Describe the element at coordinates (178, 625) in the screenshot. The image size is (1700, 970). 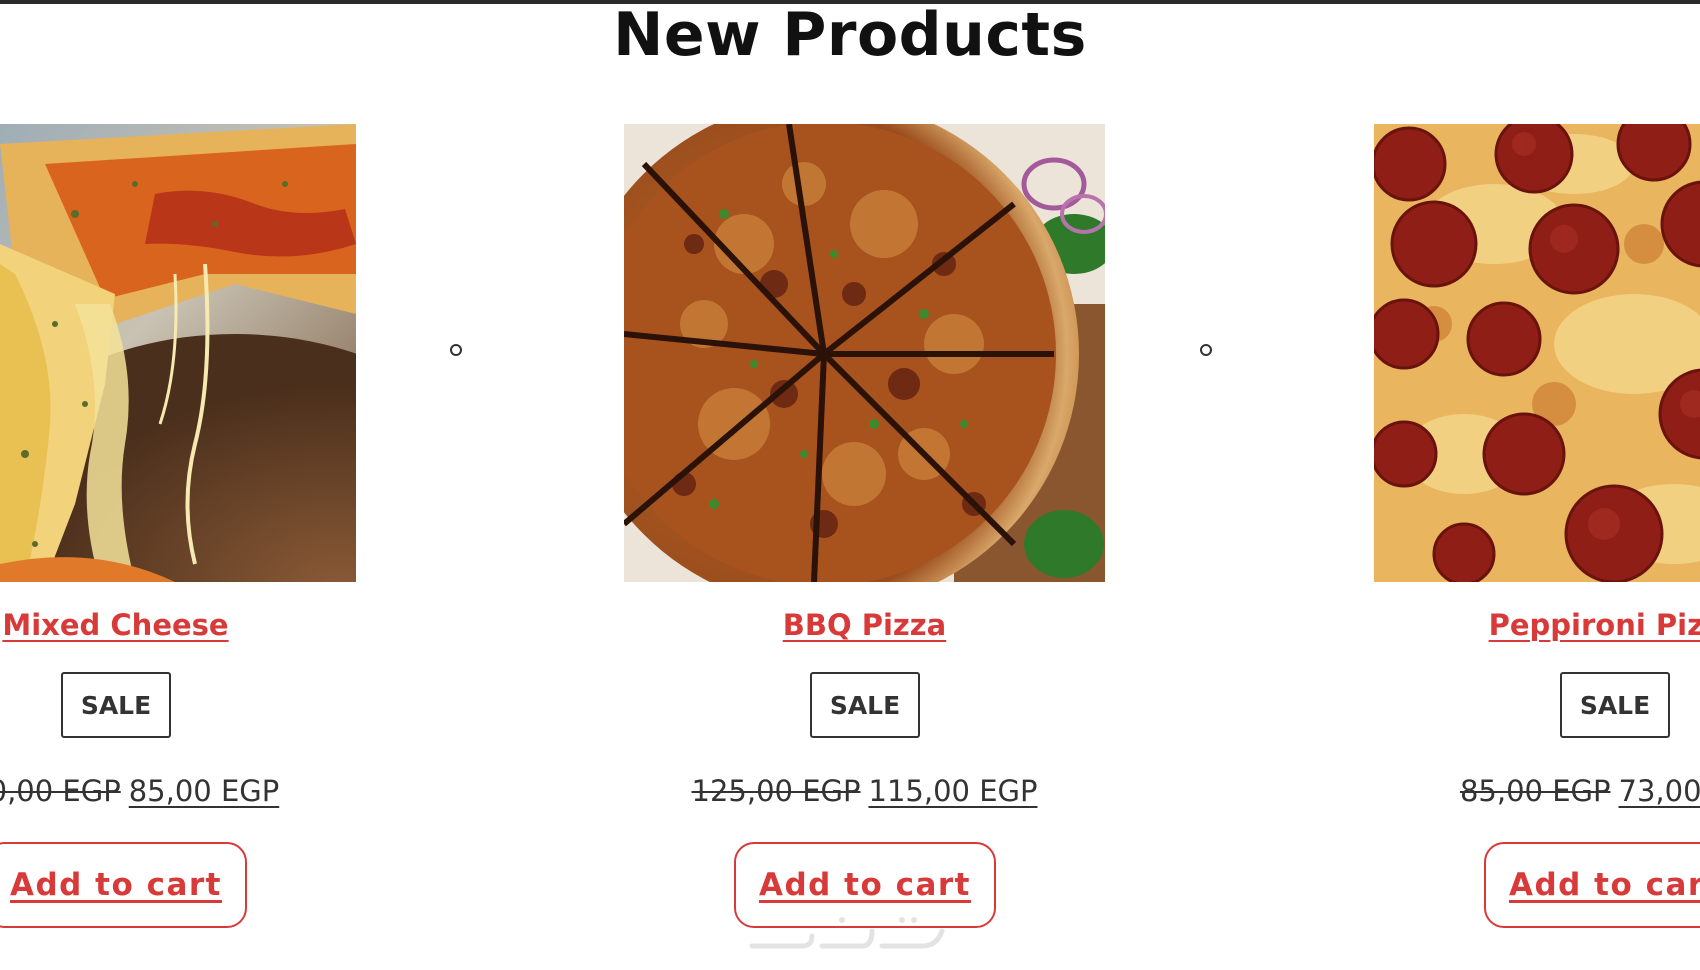
I see `product-name-link: Mixed Cheese` at that location.